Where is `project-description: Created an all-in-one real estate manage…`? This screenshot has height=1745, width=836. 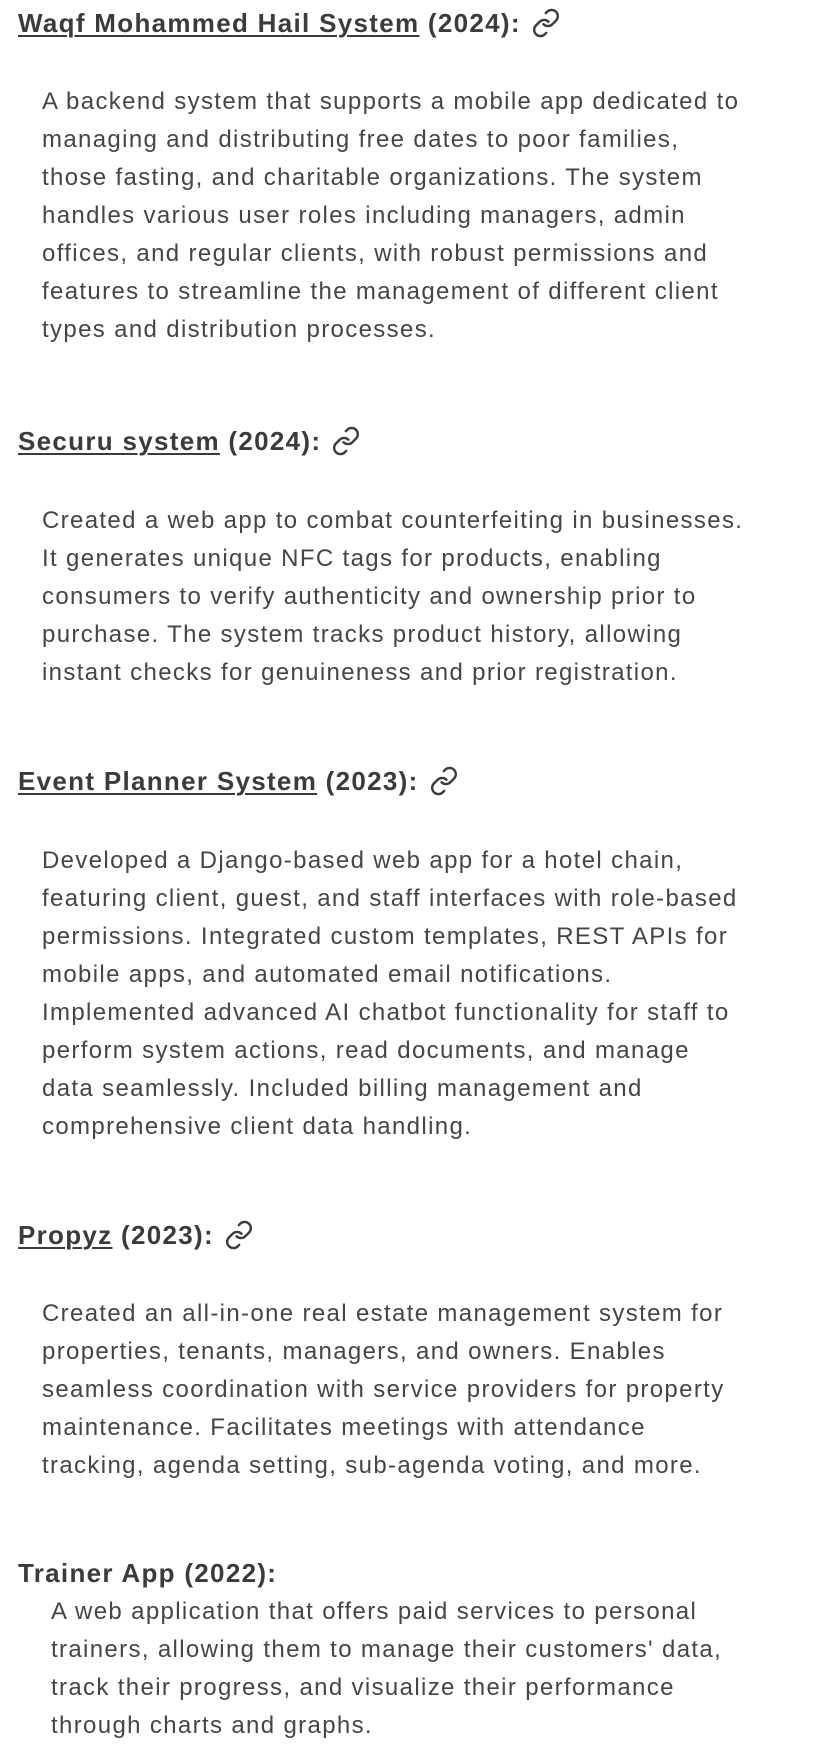
project-description: Created an all-in-one real estate manage… is located at coordinates (383, 1389).